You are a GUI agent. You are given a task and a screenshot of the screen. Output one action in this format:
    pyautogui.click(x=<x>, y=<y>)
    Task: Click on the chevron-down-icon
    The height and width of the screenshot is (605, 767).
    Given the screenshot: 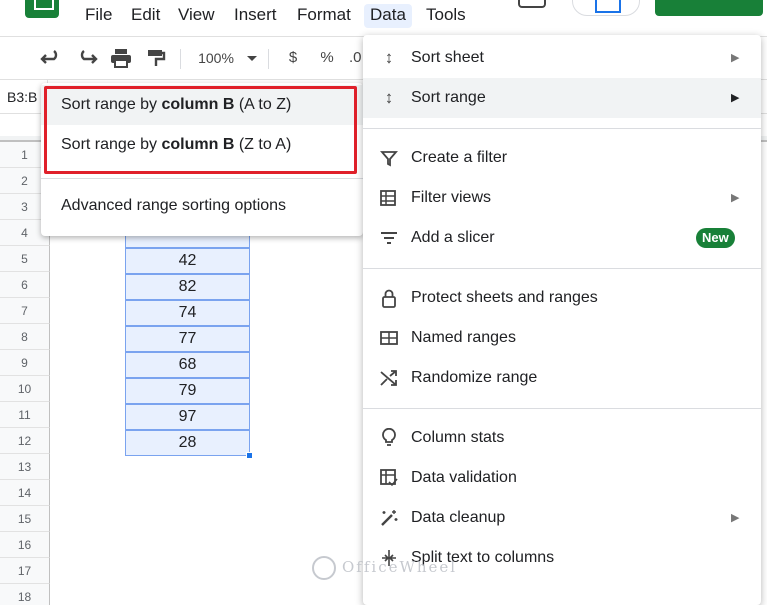 What is the action you would take?
    pyautogui.click(x=252, y=68)
    